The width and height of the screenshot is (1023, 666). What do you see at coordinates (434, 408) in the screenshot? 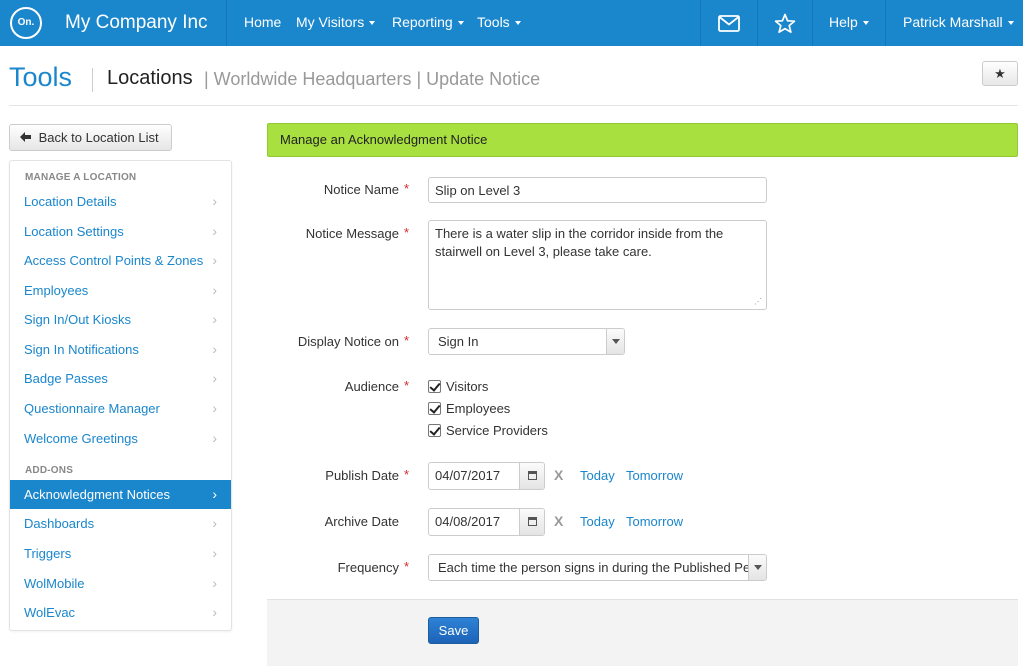
I see `employees-checkbox` at bounding box center [434, 408].